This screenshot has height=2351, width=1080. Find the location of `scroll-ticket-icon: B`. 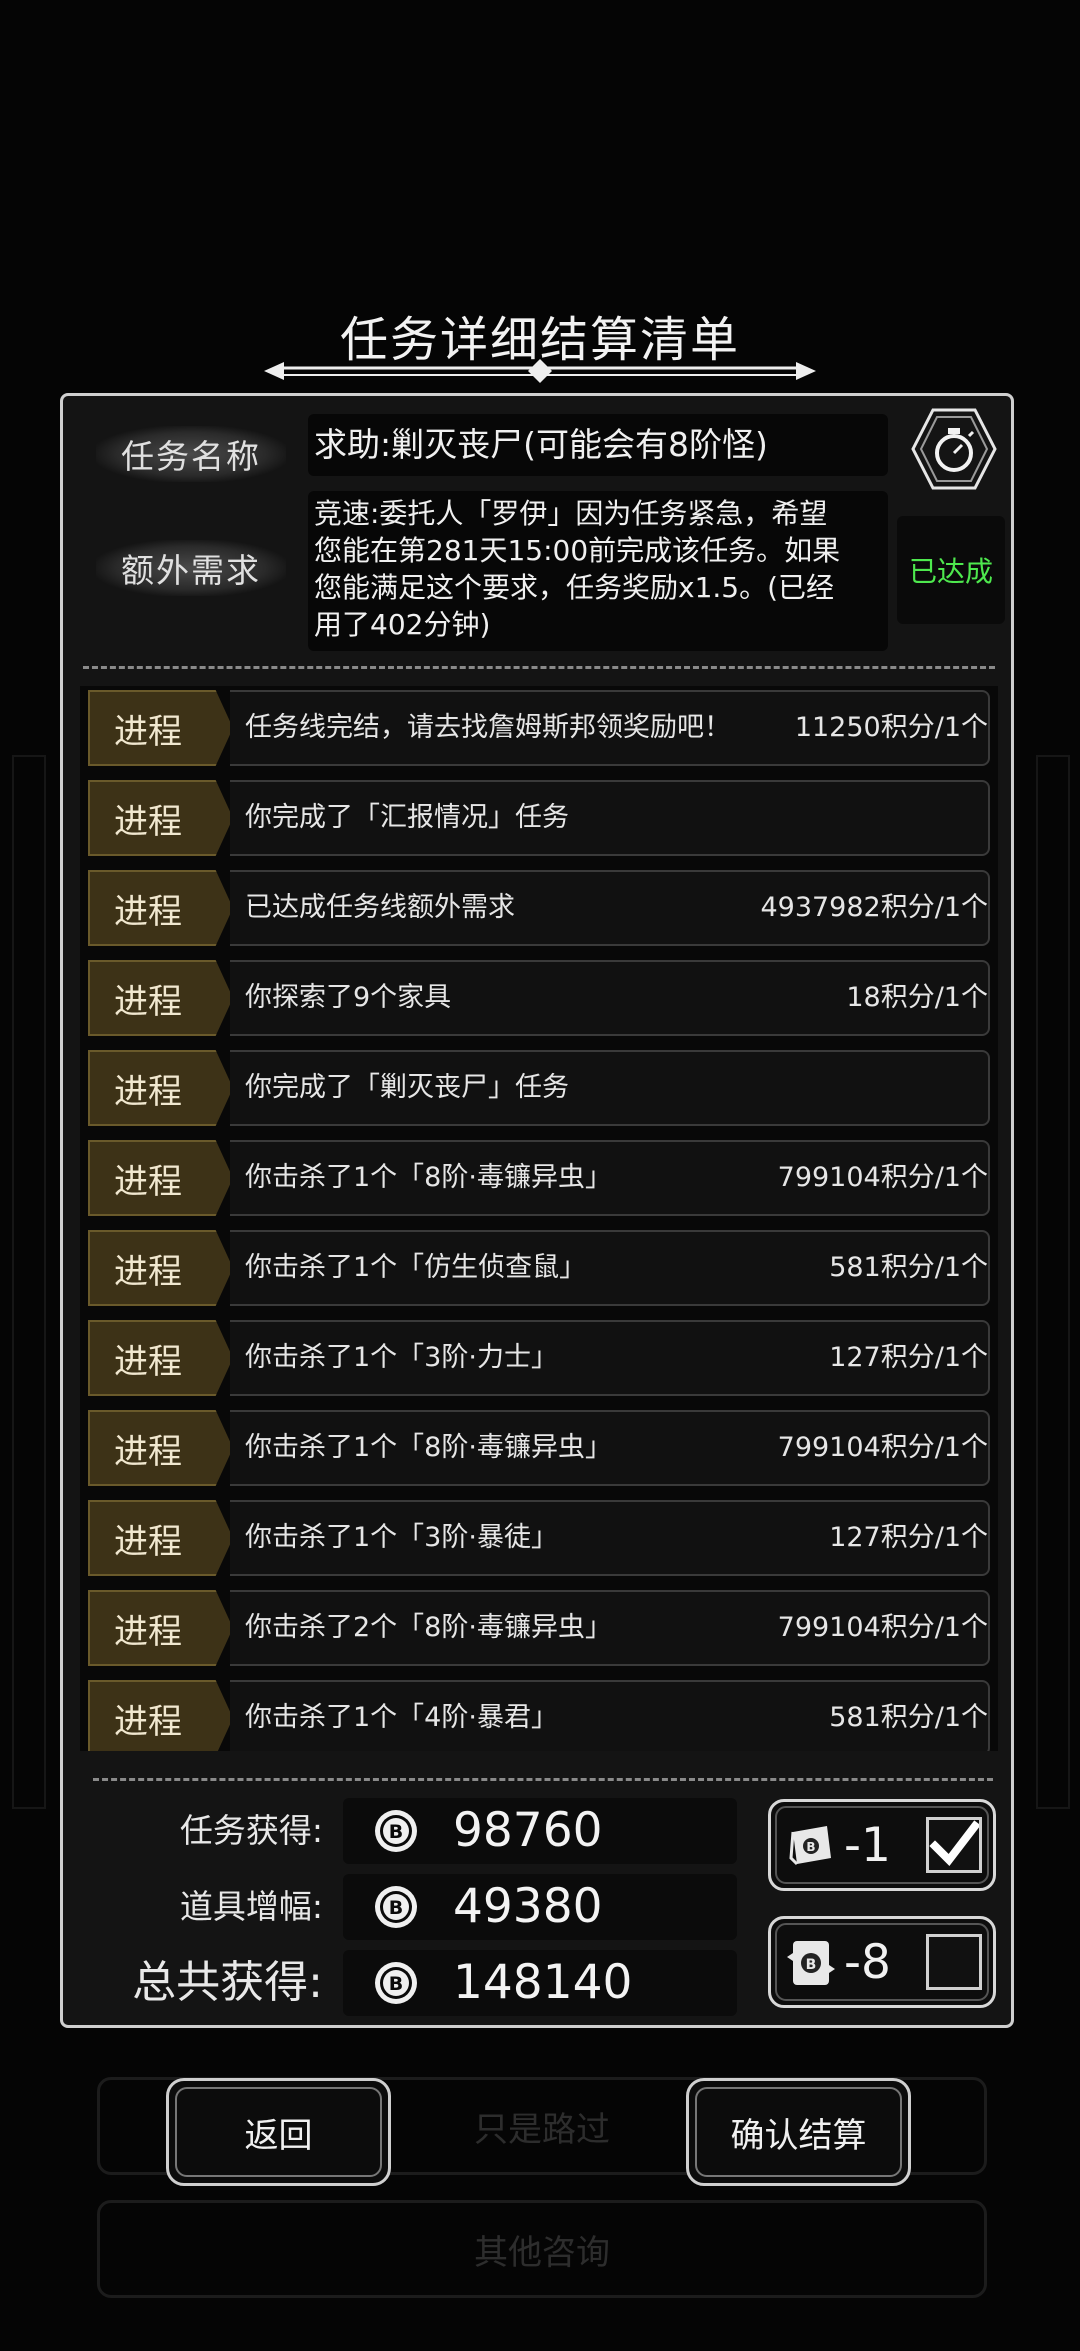

scroll-ticket-icon: B is located at coordinates (810, 1846).